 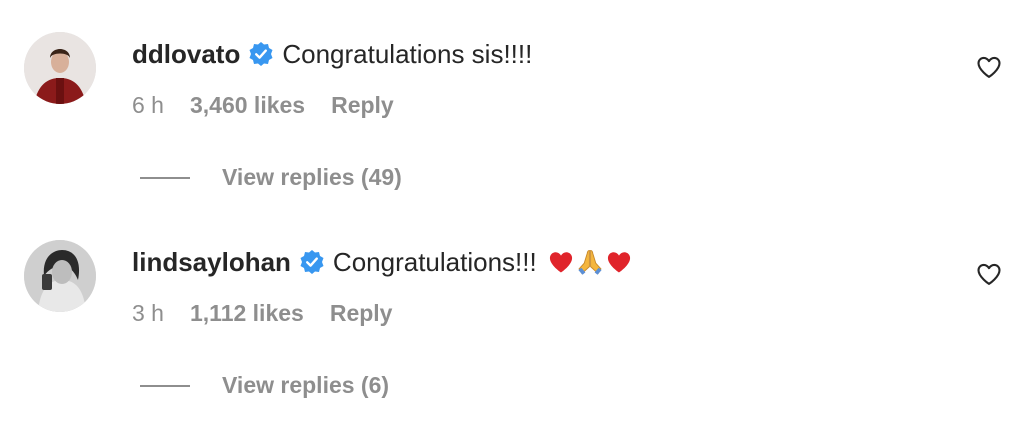 I want to click on folded-hands-icon, so click(x=590, y=262).